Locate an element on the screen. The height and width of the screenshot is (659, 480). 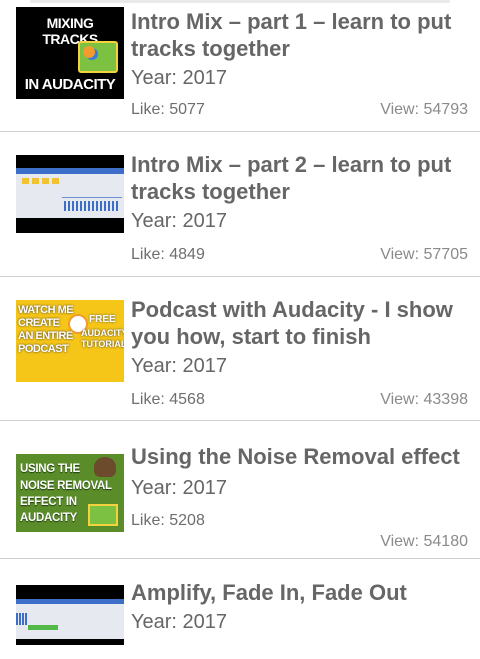
video-thumbnail: MIXING TRACKS IN AUDACITY is located at coordinates (70, 53).